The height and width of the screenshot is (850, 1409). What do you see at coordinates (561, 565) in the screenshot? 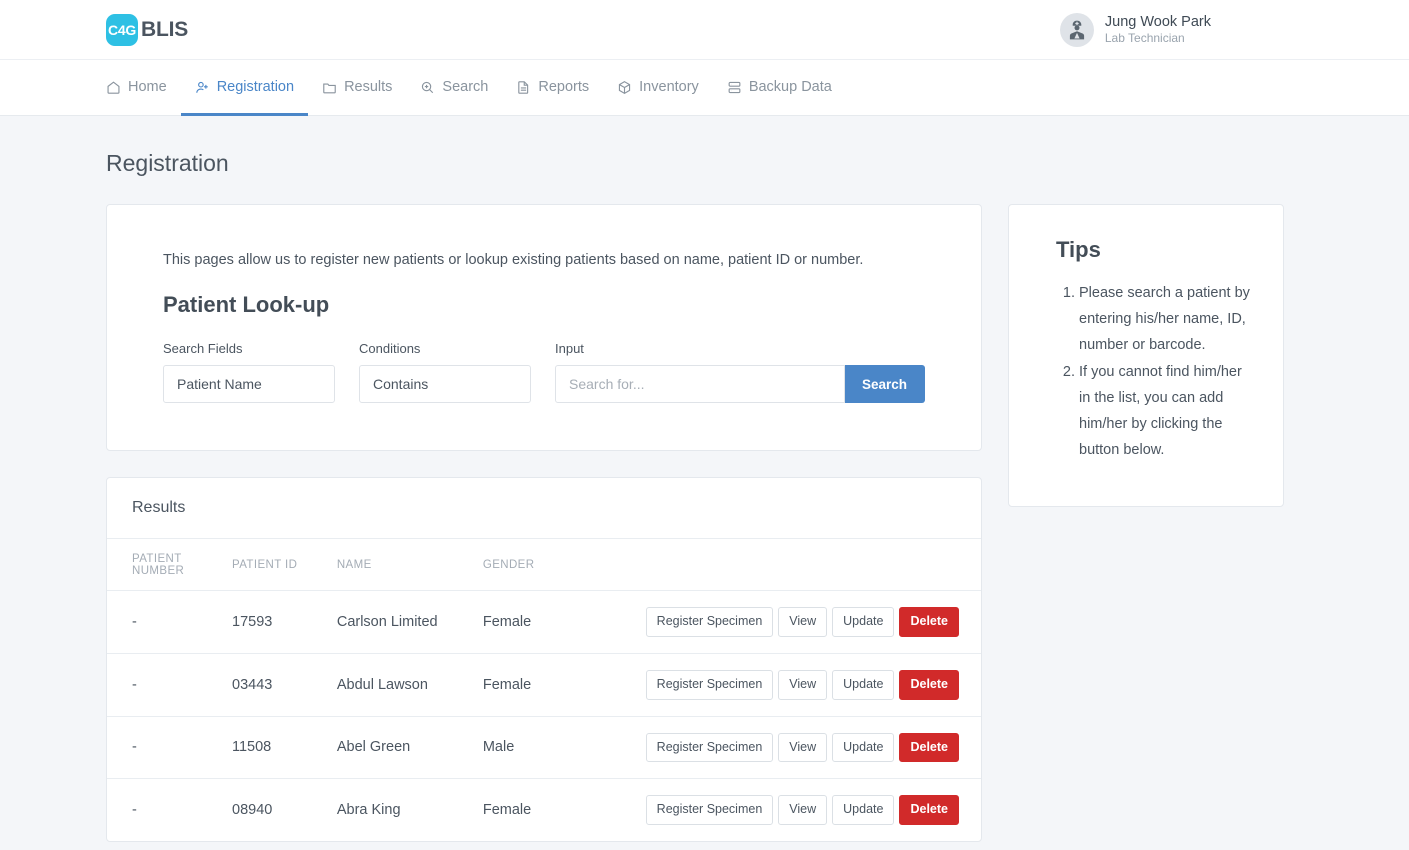
I see `column-gender: GENDER` at bounding box center [561, 565].